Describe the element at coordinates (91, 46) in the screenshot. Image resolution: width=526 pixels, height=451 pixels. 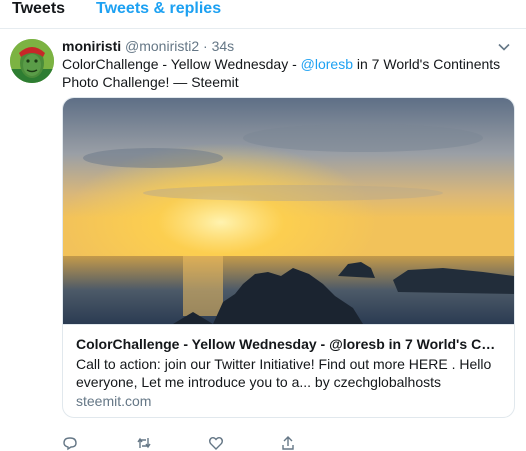
I see `fullname: moniristi` at that location.